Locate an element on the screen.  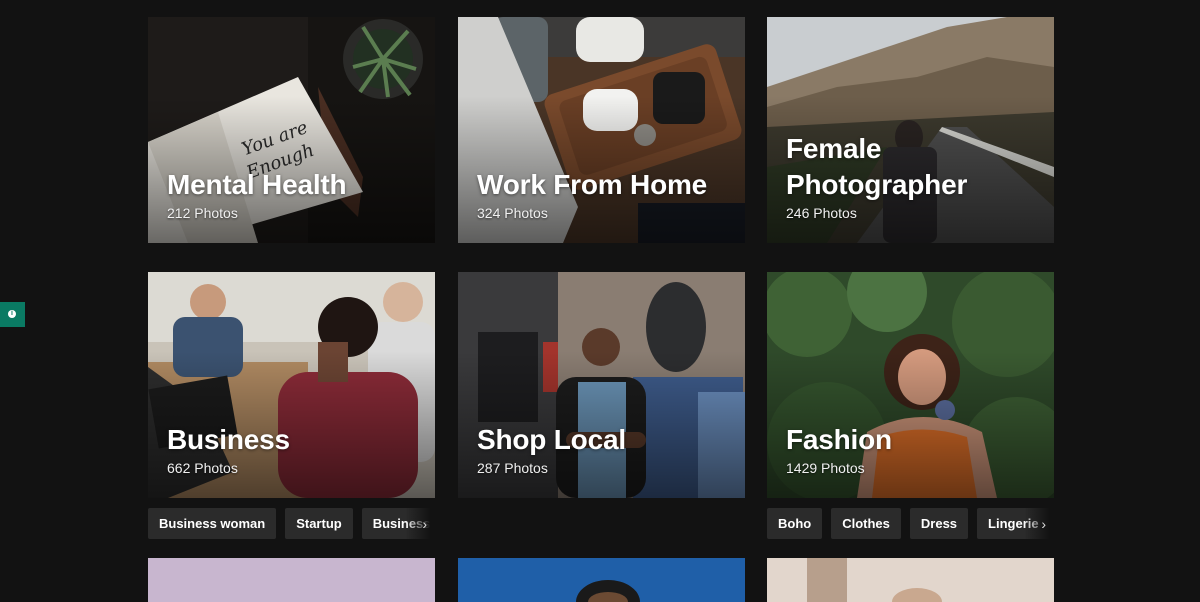
collection-title: Fashion is located at coordinates (839, 439).